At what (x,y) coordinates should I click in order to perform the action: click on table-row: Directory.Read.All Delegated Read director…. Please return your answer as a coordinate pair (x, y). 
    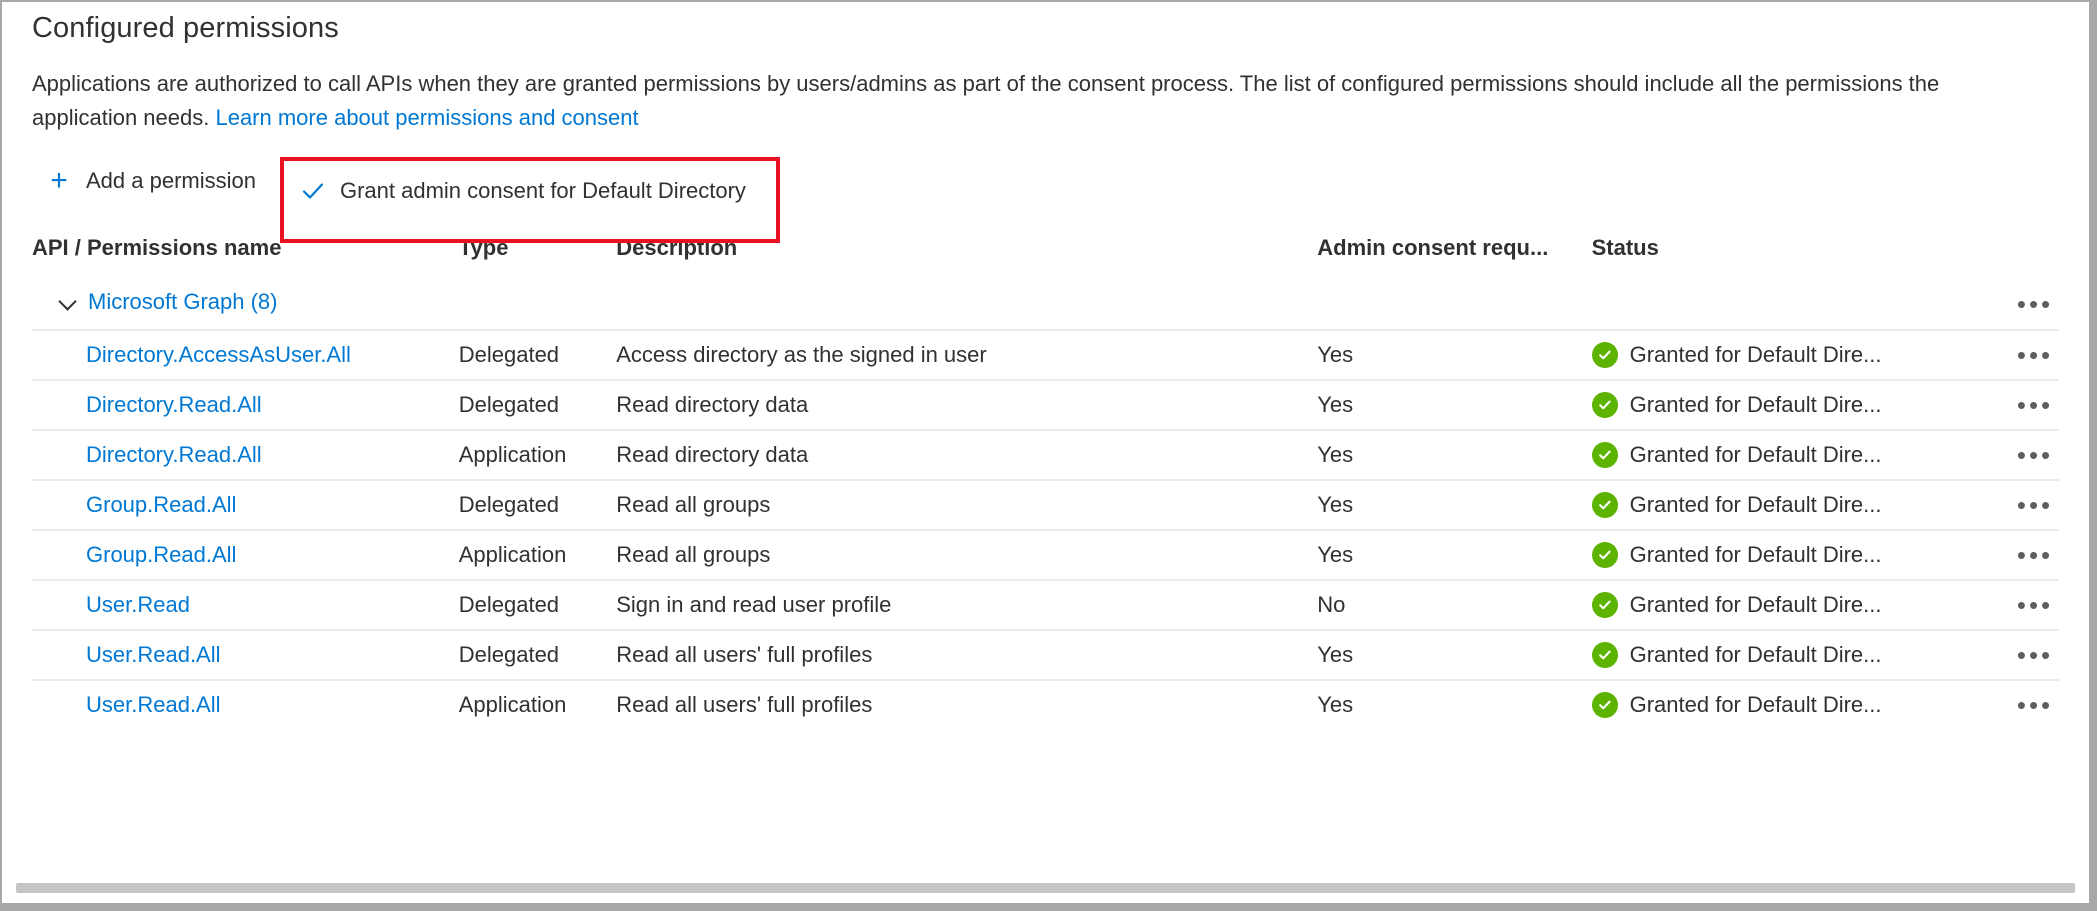
    Looking at the image, I should click on (1045, 404).